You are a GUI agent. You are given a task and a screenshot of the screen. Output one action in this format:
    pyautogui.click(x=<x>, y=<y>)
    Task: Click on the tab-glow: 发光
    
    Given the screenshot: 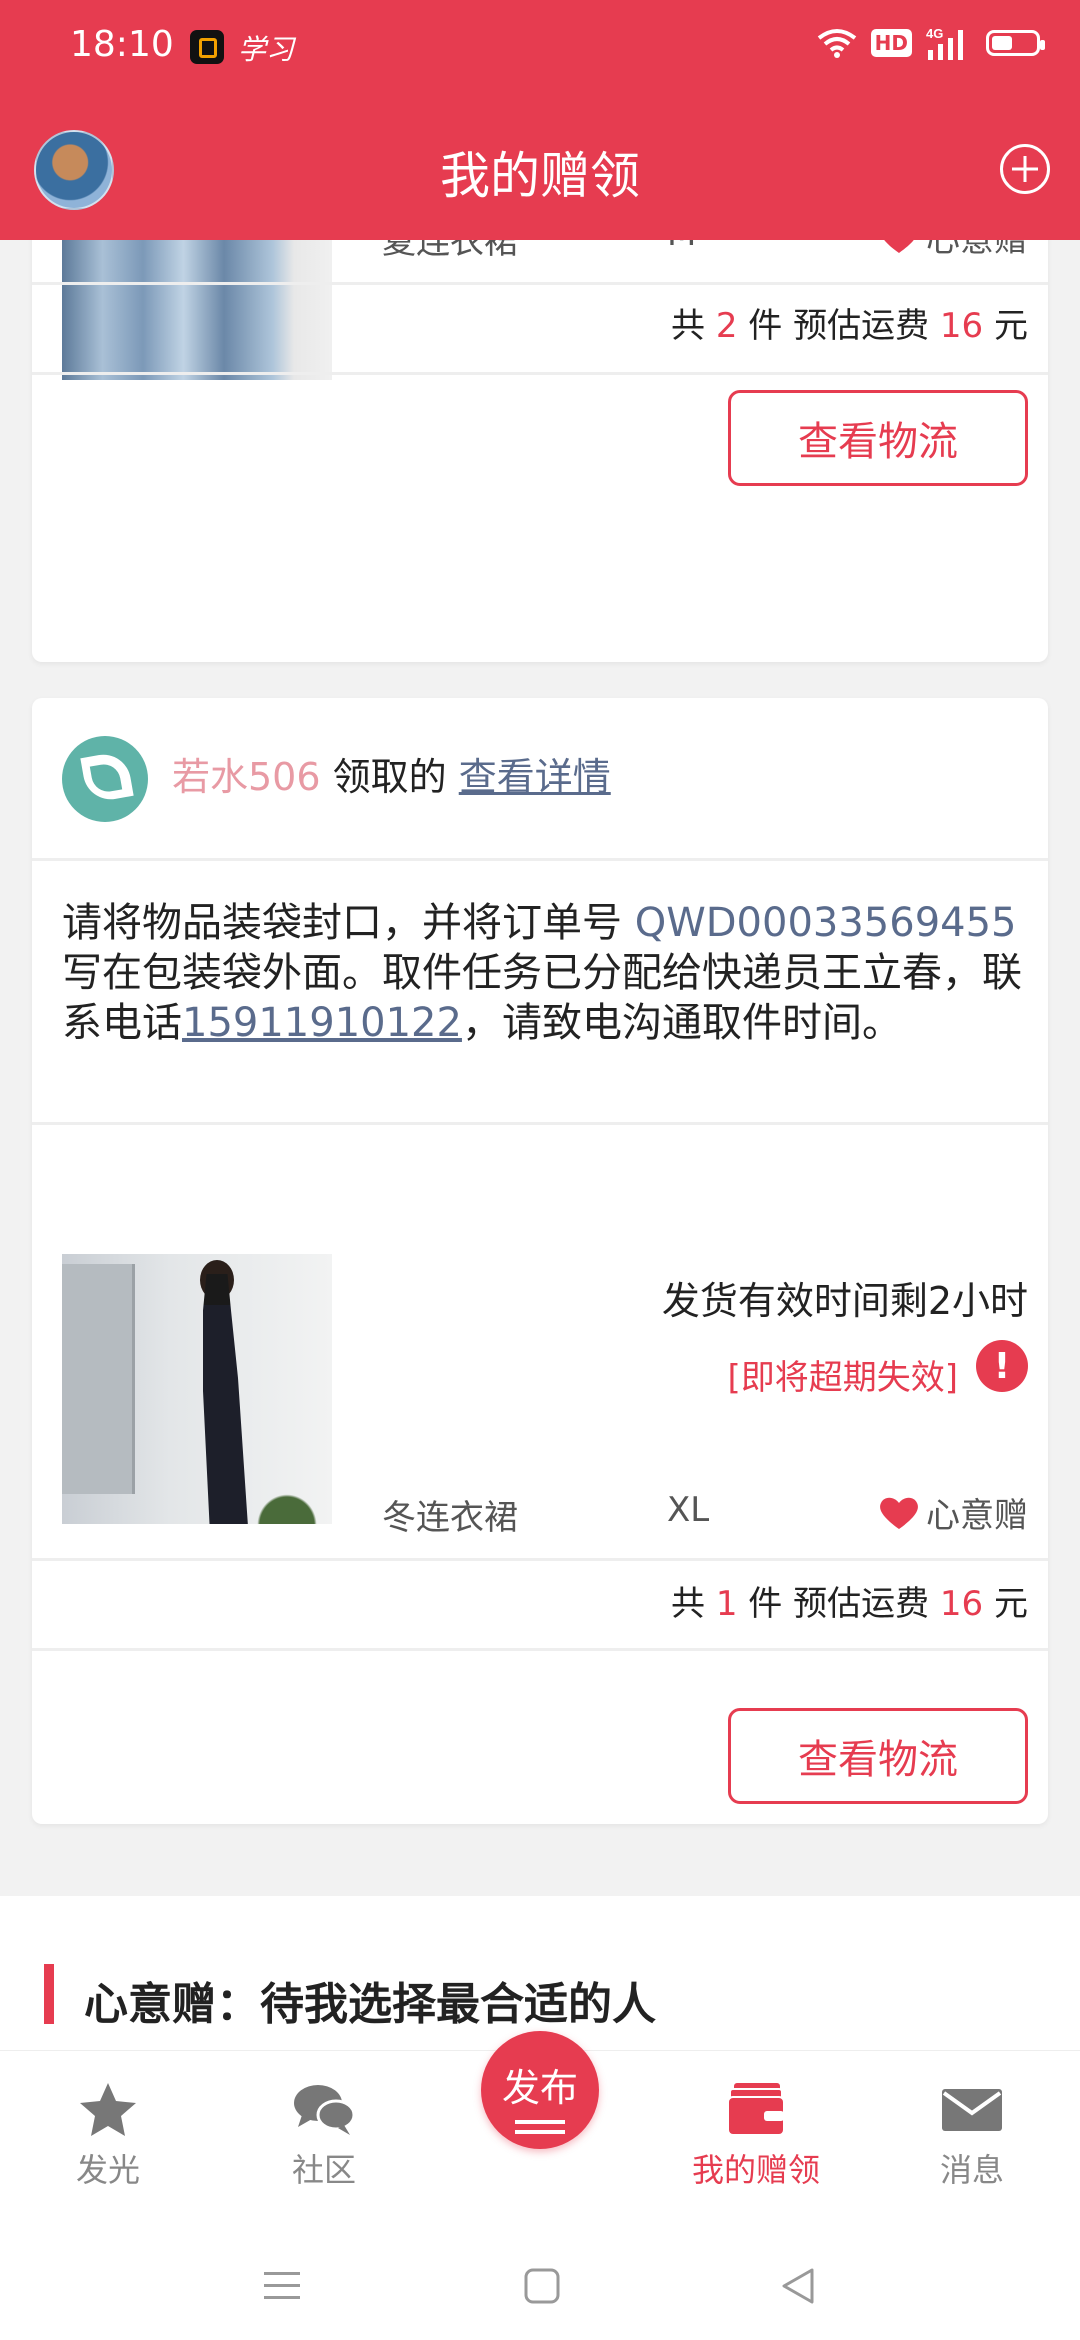 What is the action you would take?
    pyautogui.click(x=108, y=2135)
    